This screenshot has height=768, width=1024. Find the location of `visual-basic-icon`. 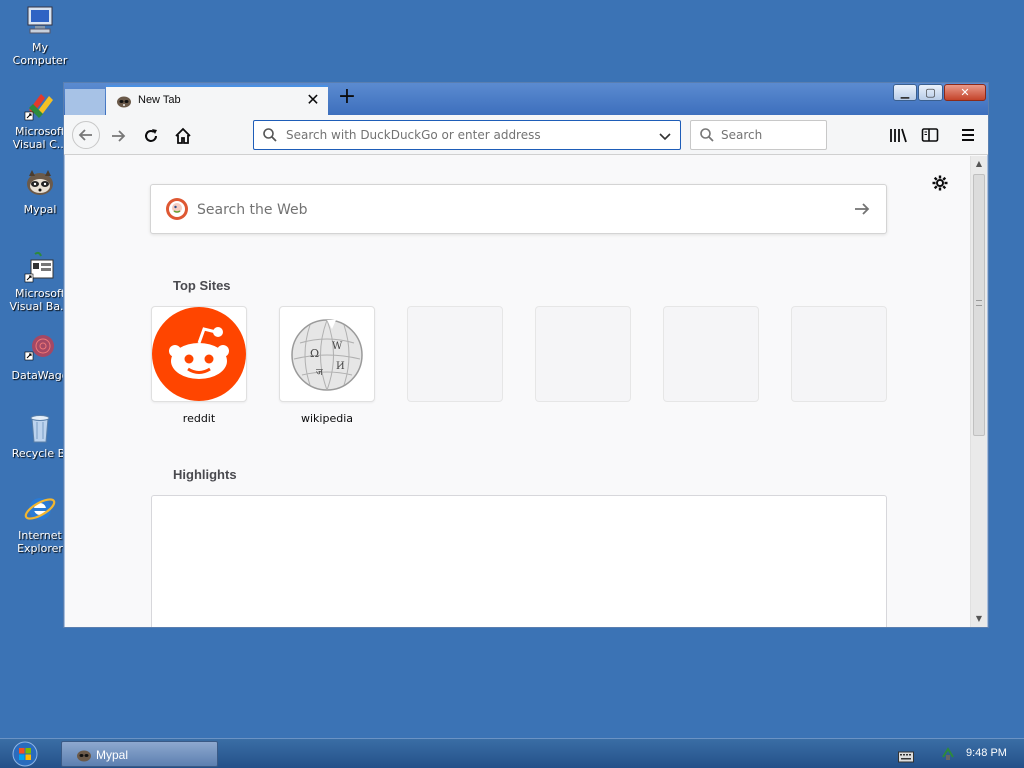

visual-basic-icon is located at coordinates (40, 267).